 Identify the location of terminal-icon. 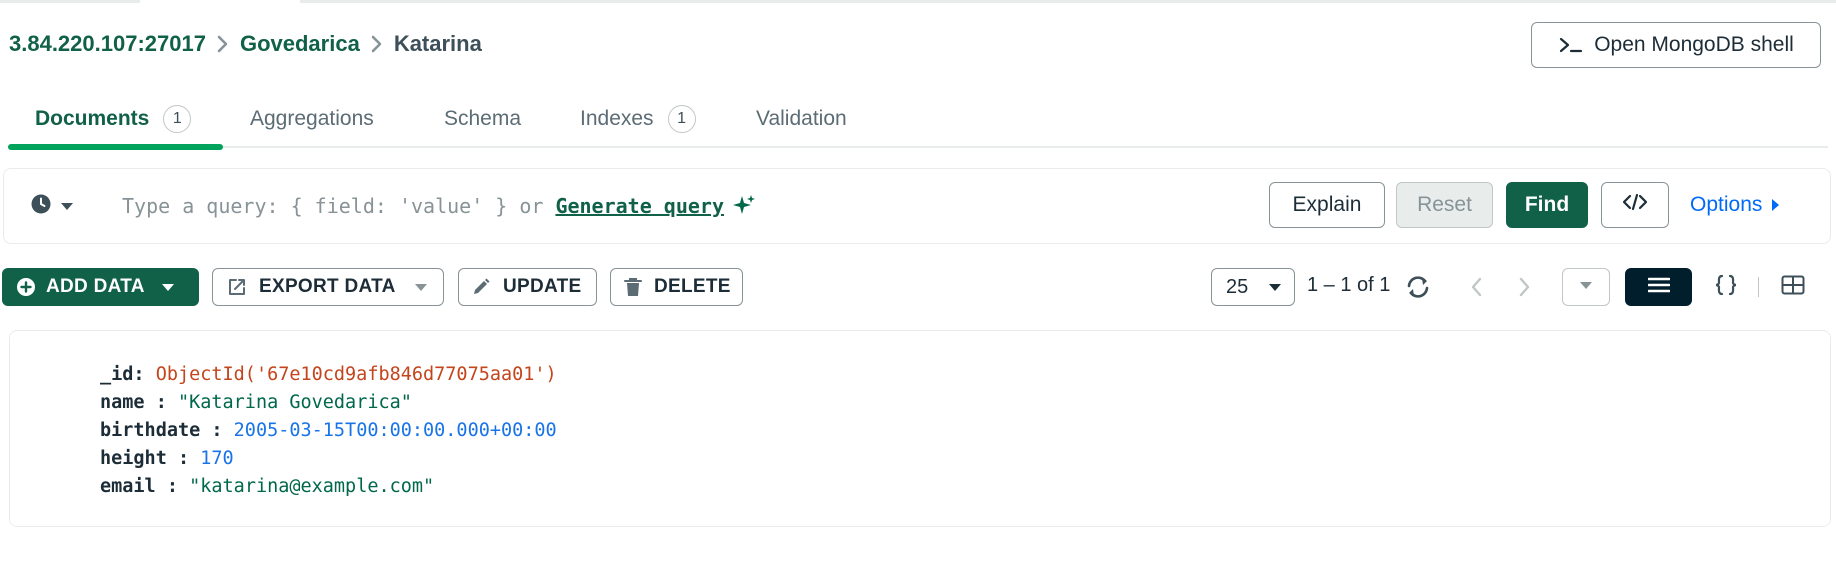
(1571, 45).